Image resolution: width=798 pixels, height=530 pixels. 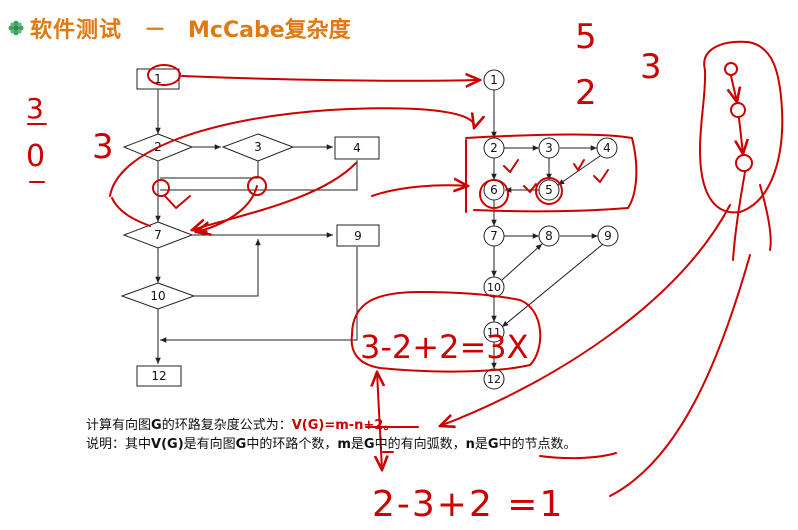 What do you see at coordinates (357, 444) in the screenshot?
I see `caption-2-c: 是` at bounding box center [357, 444].